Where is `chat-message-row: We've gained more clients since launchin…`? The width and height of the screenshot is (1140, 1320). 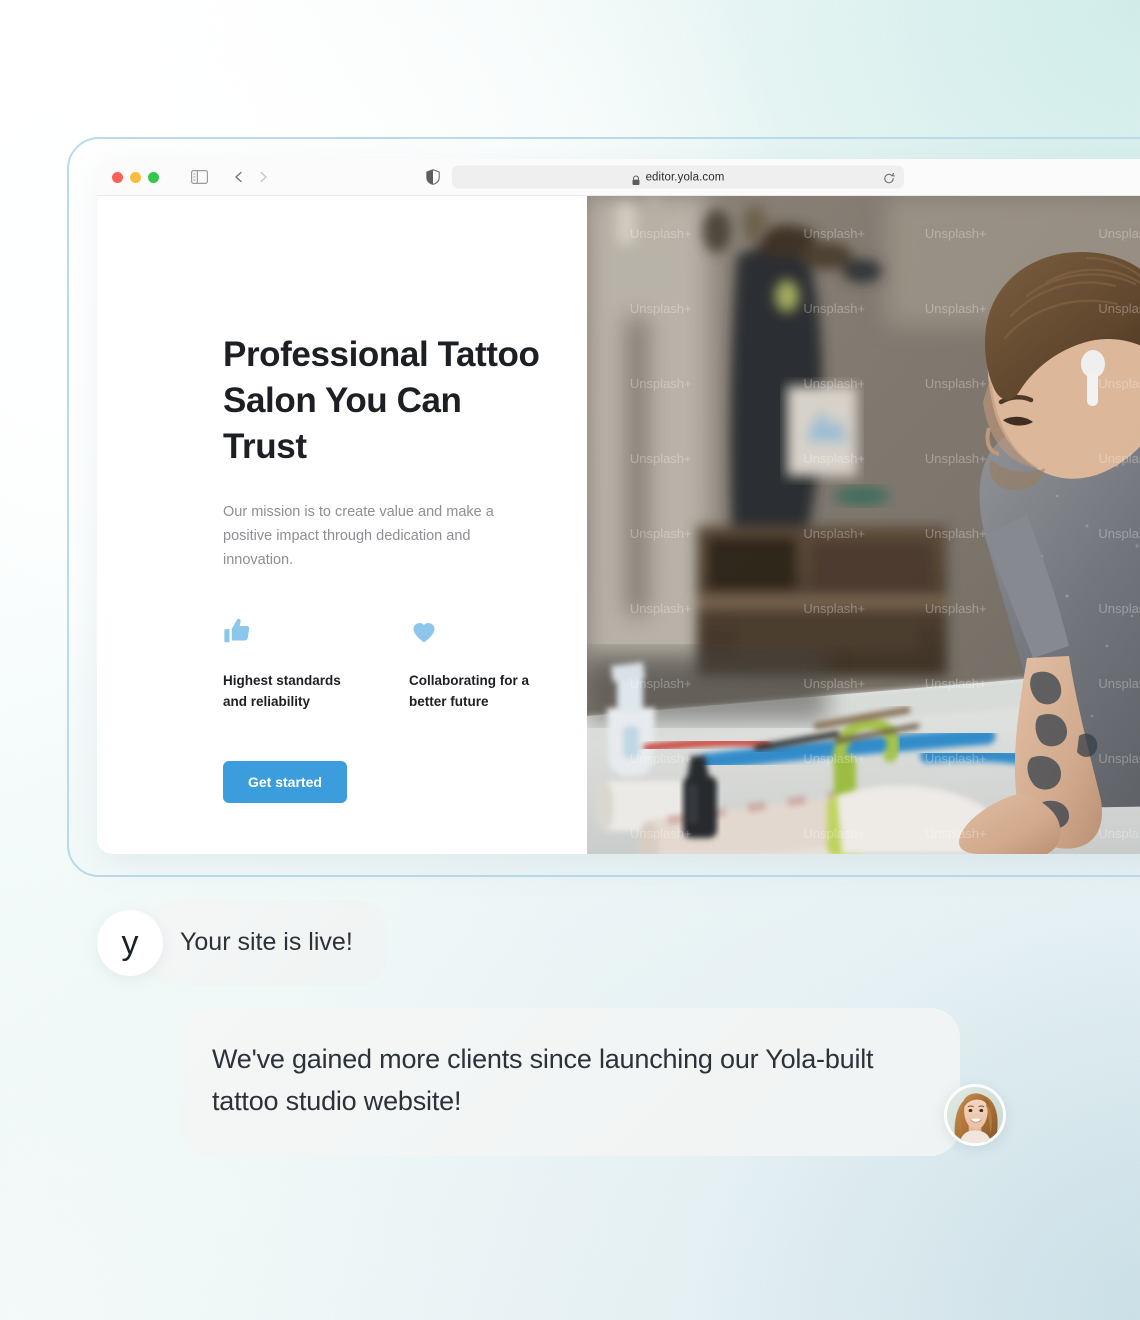 chat-message-row: We've gained more clients since launchin… is located at coordinates (570, 1082).